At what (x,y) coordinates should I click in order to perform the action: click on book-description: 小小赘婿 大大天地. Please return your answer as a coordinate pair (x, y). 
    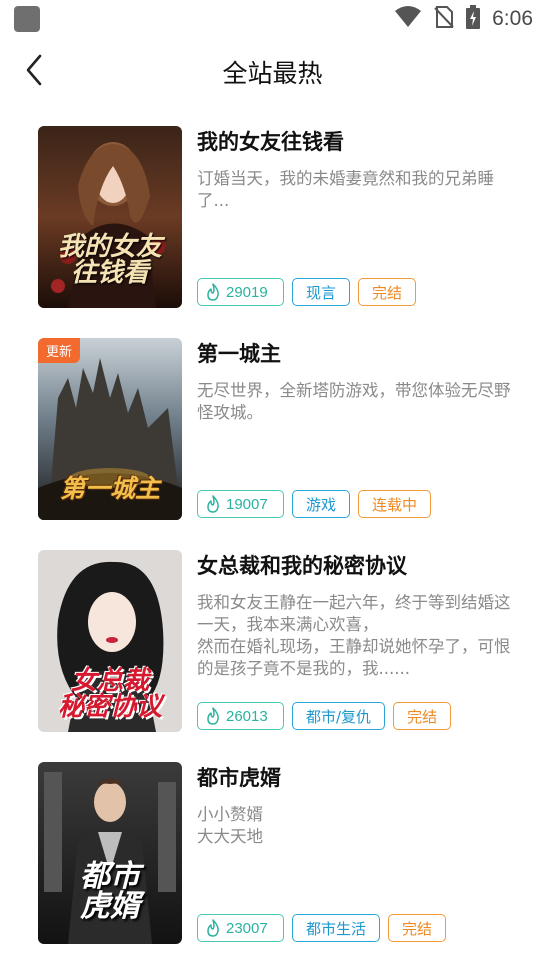
    Looking at the image, I should click on (230, 825).